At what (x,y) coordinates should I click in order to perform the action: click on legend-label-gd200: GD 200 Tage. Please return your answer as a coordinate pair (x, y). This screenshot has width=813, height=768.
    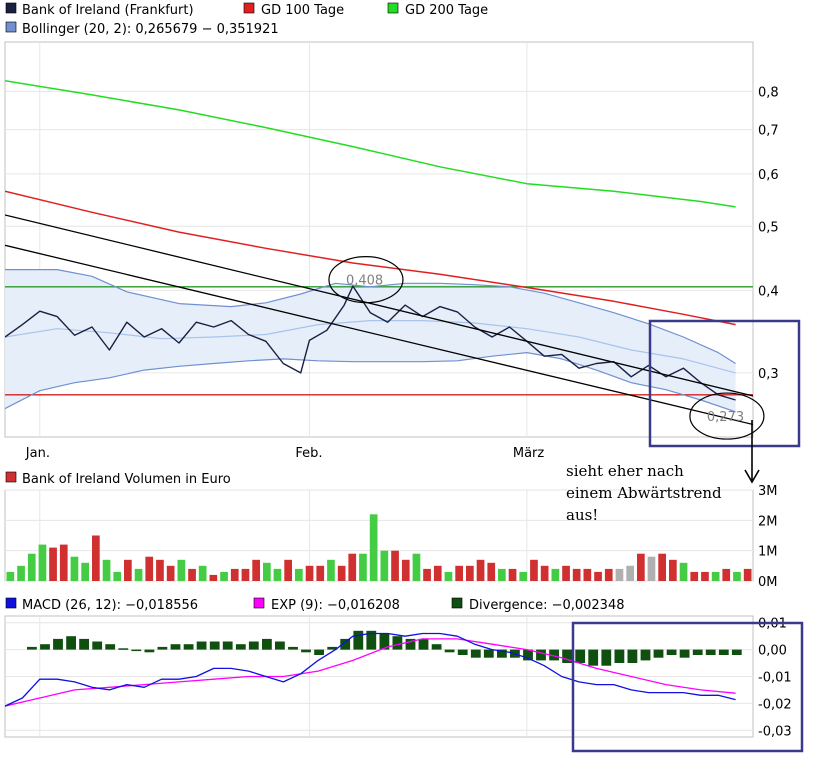
    Looking at the image, I should click on (446, 10).